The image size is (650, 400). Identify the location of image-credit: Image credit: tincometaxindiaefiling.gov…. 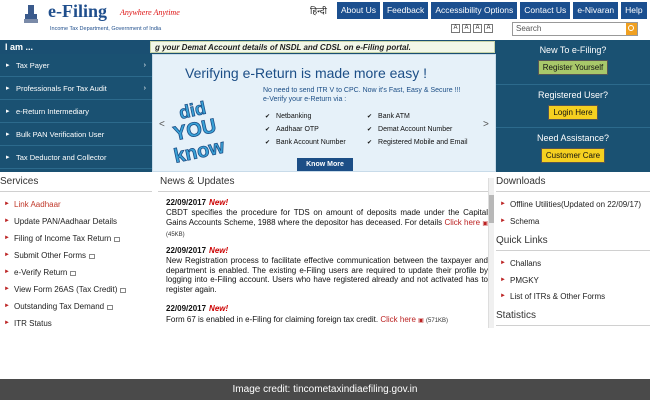
(325, 389).